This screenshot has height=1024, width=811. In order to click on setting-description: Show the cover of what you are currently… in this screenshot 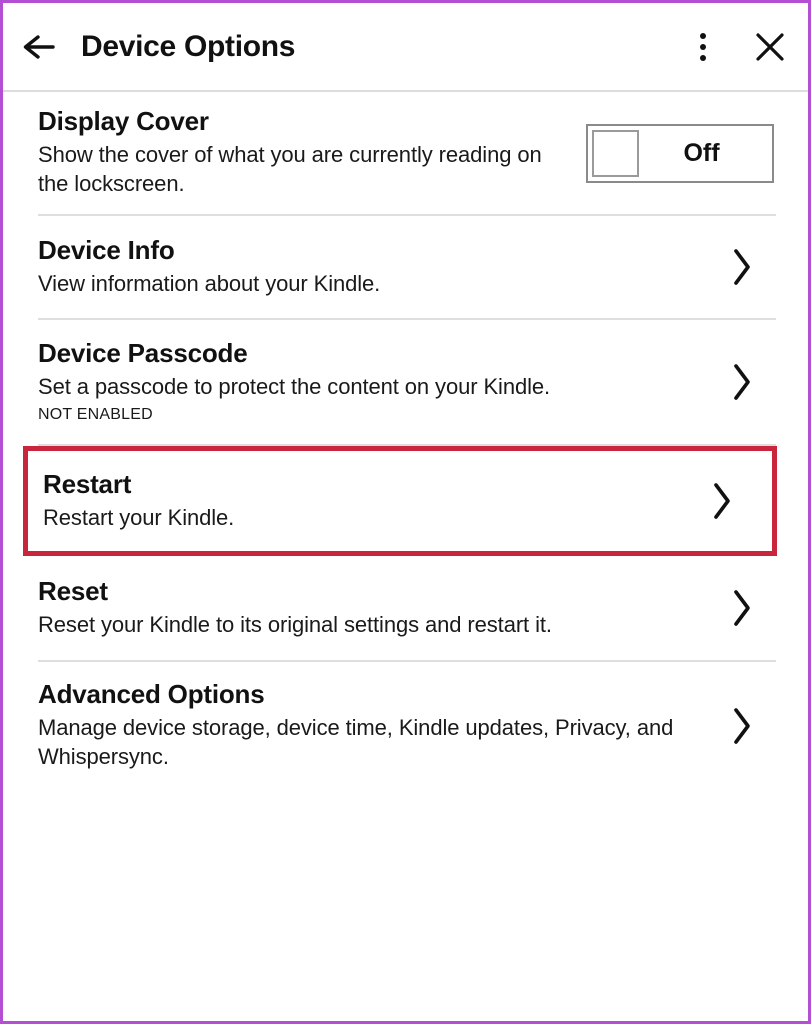, I will do `click(290, 169)`.